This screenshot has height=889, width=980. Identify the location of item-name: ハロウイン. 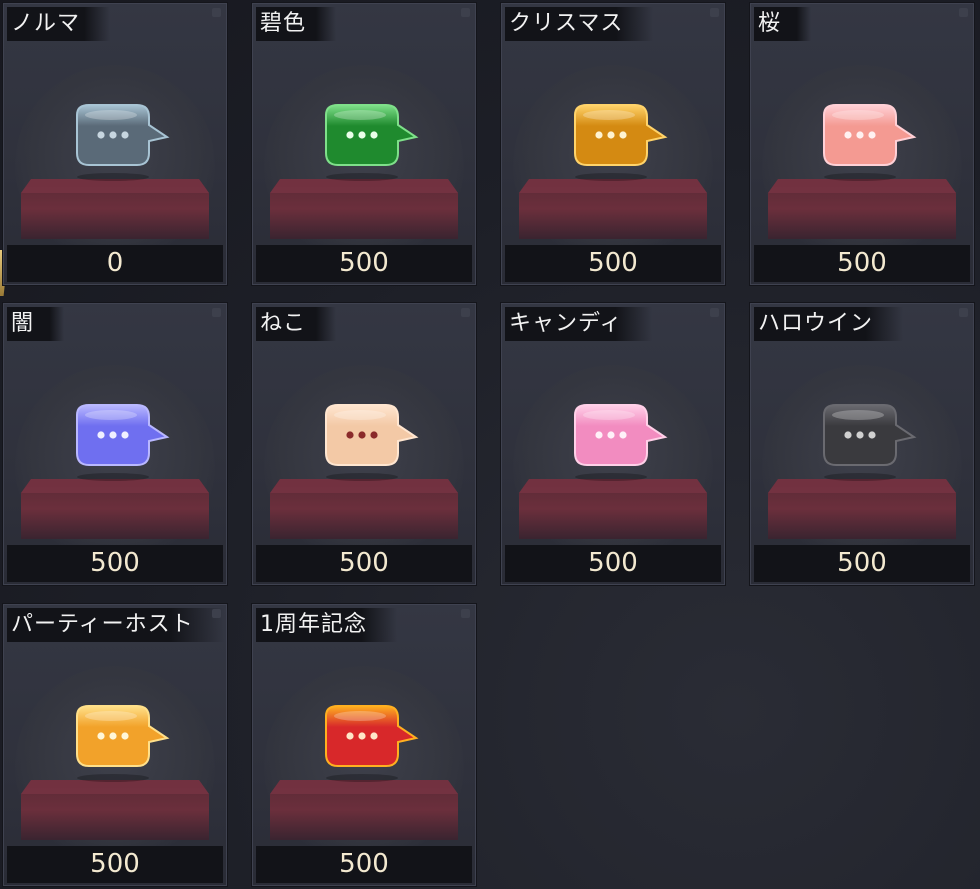
(829, 324).